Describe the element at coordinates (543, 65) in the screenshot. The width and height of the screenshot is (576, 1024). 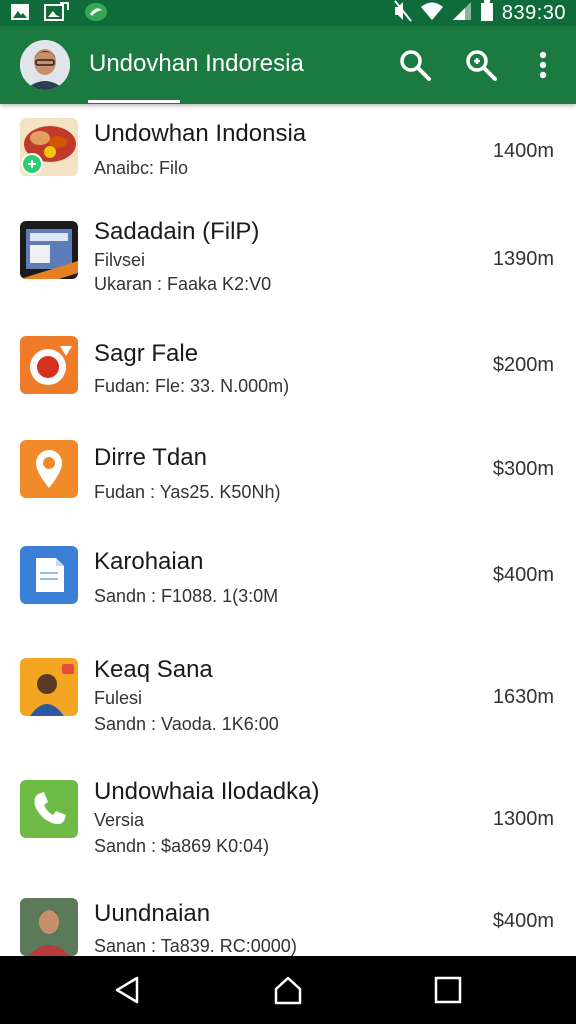
I see `more-vert-icon` at that location.